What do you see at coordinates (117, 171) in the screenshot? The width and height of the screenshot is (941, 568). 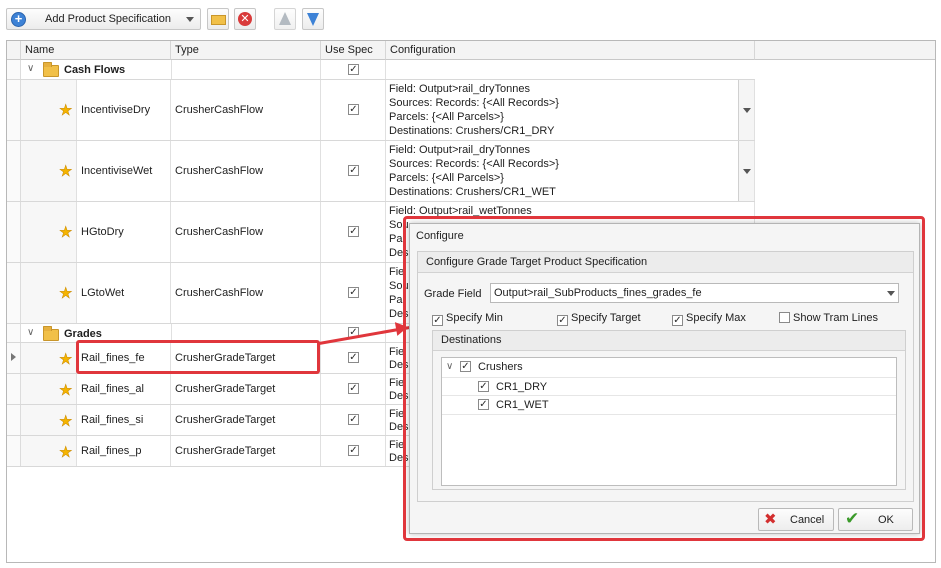 I see `name-cell: IncentiviseWet` at bounding box center [117, 171].